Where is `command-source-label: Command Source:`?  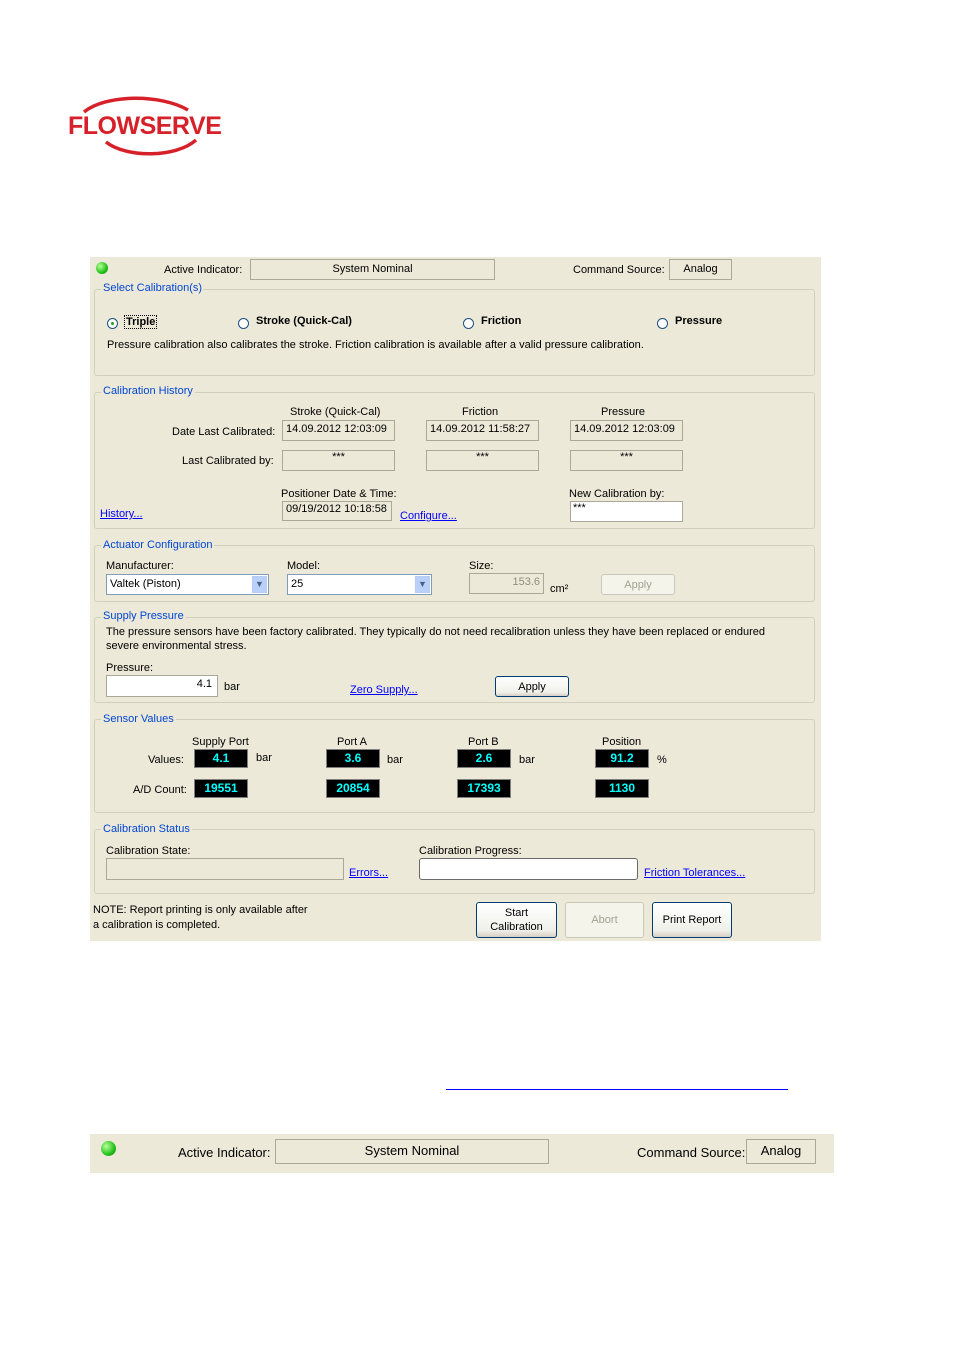
command-source-label: Command Source: is located at coordinates (619, 270).